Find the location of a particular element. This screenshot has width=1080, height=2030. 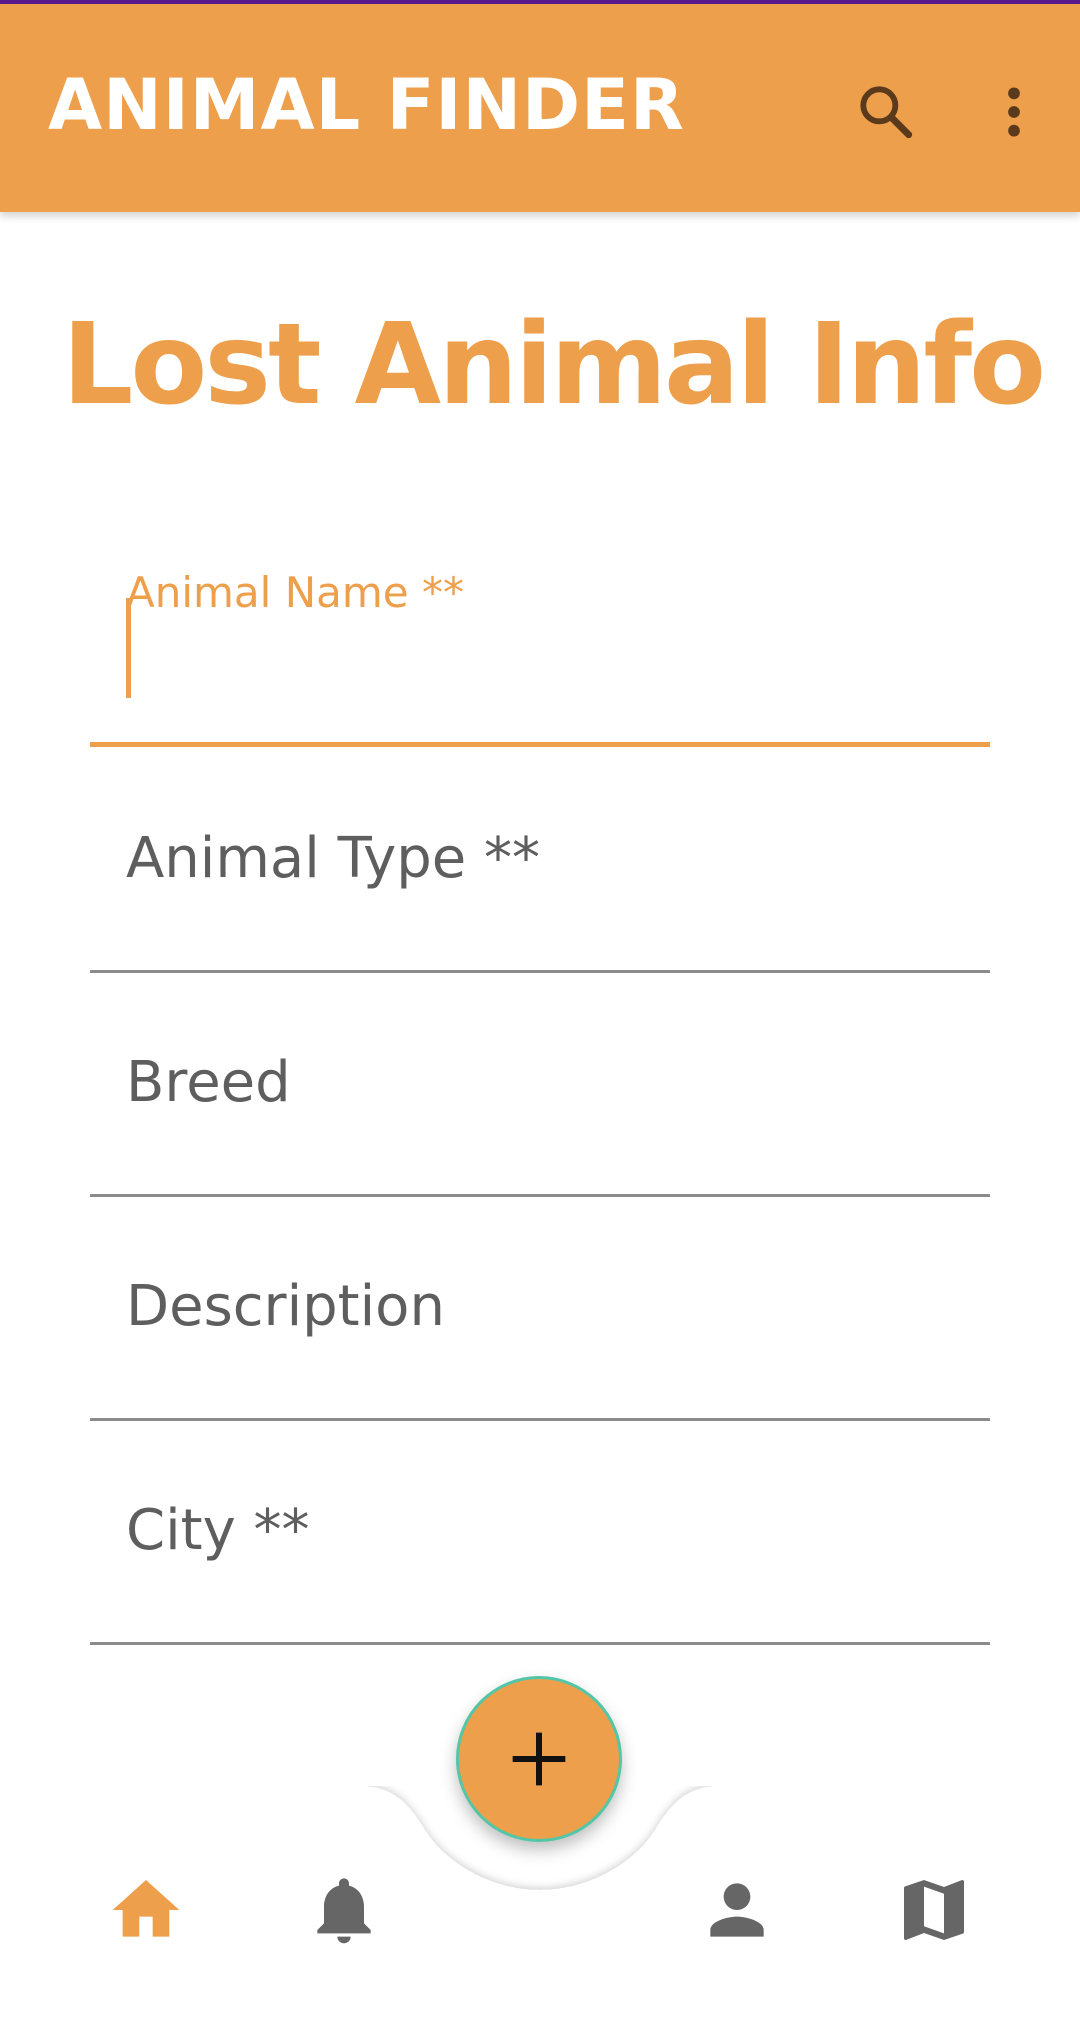

more-vert-icon is located at coordinates (1014, 112).